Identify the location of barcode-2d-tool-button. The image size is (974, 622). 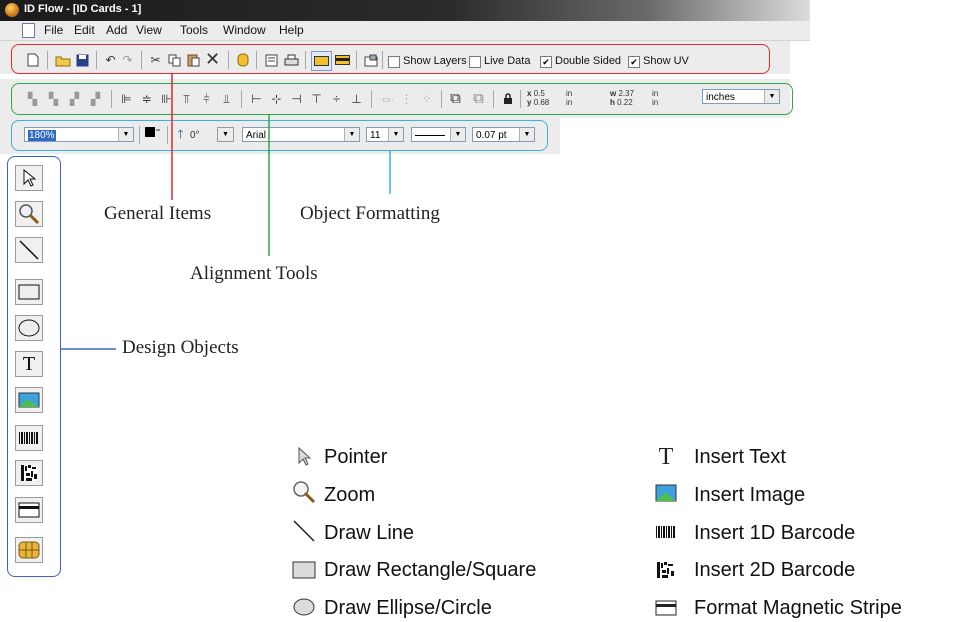
(29, 473).